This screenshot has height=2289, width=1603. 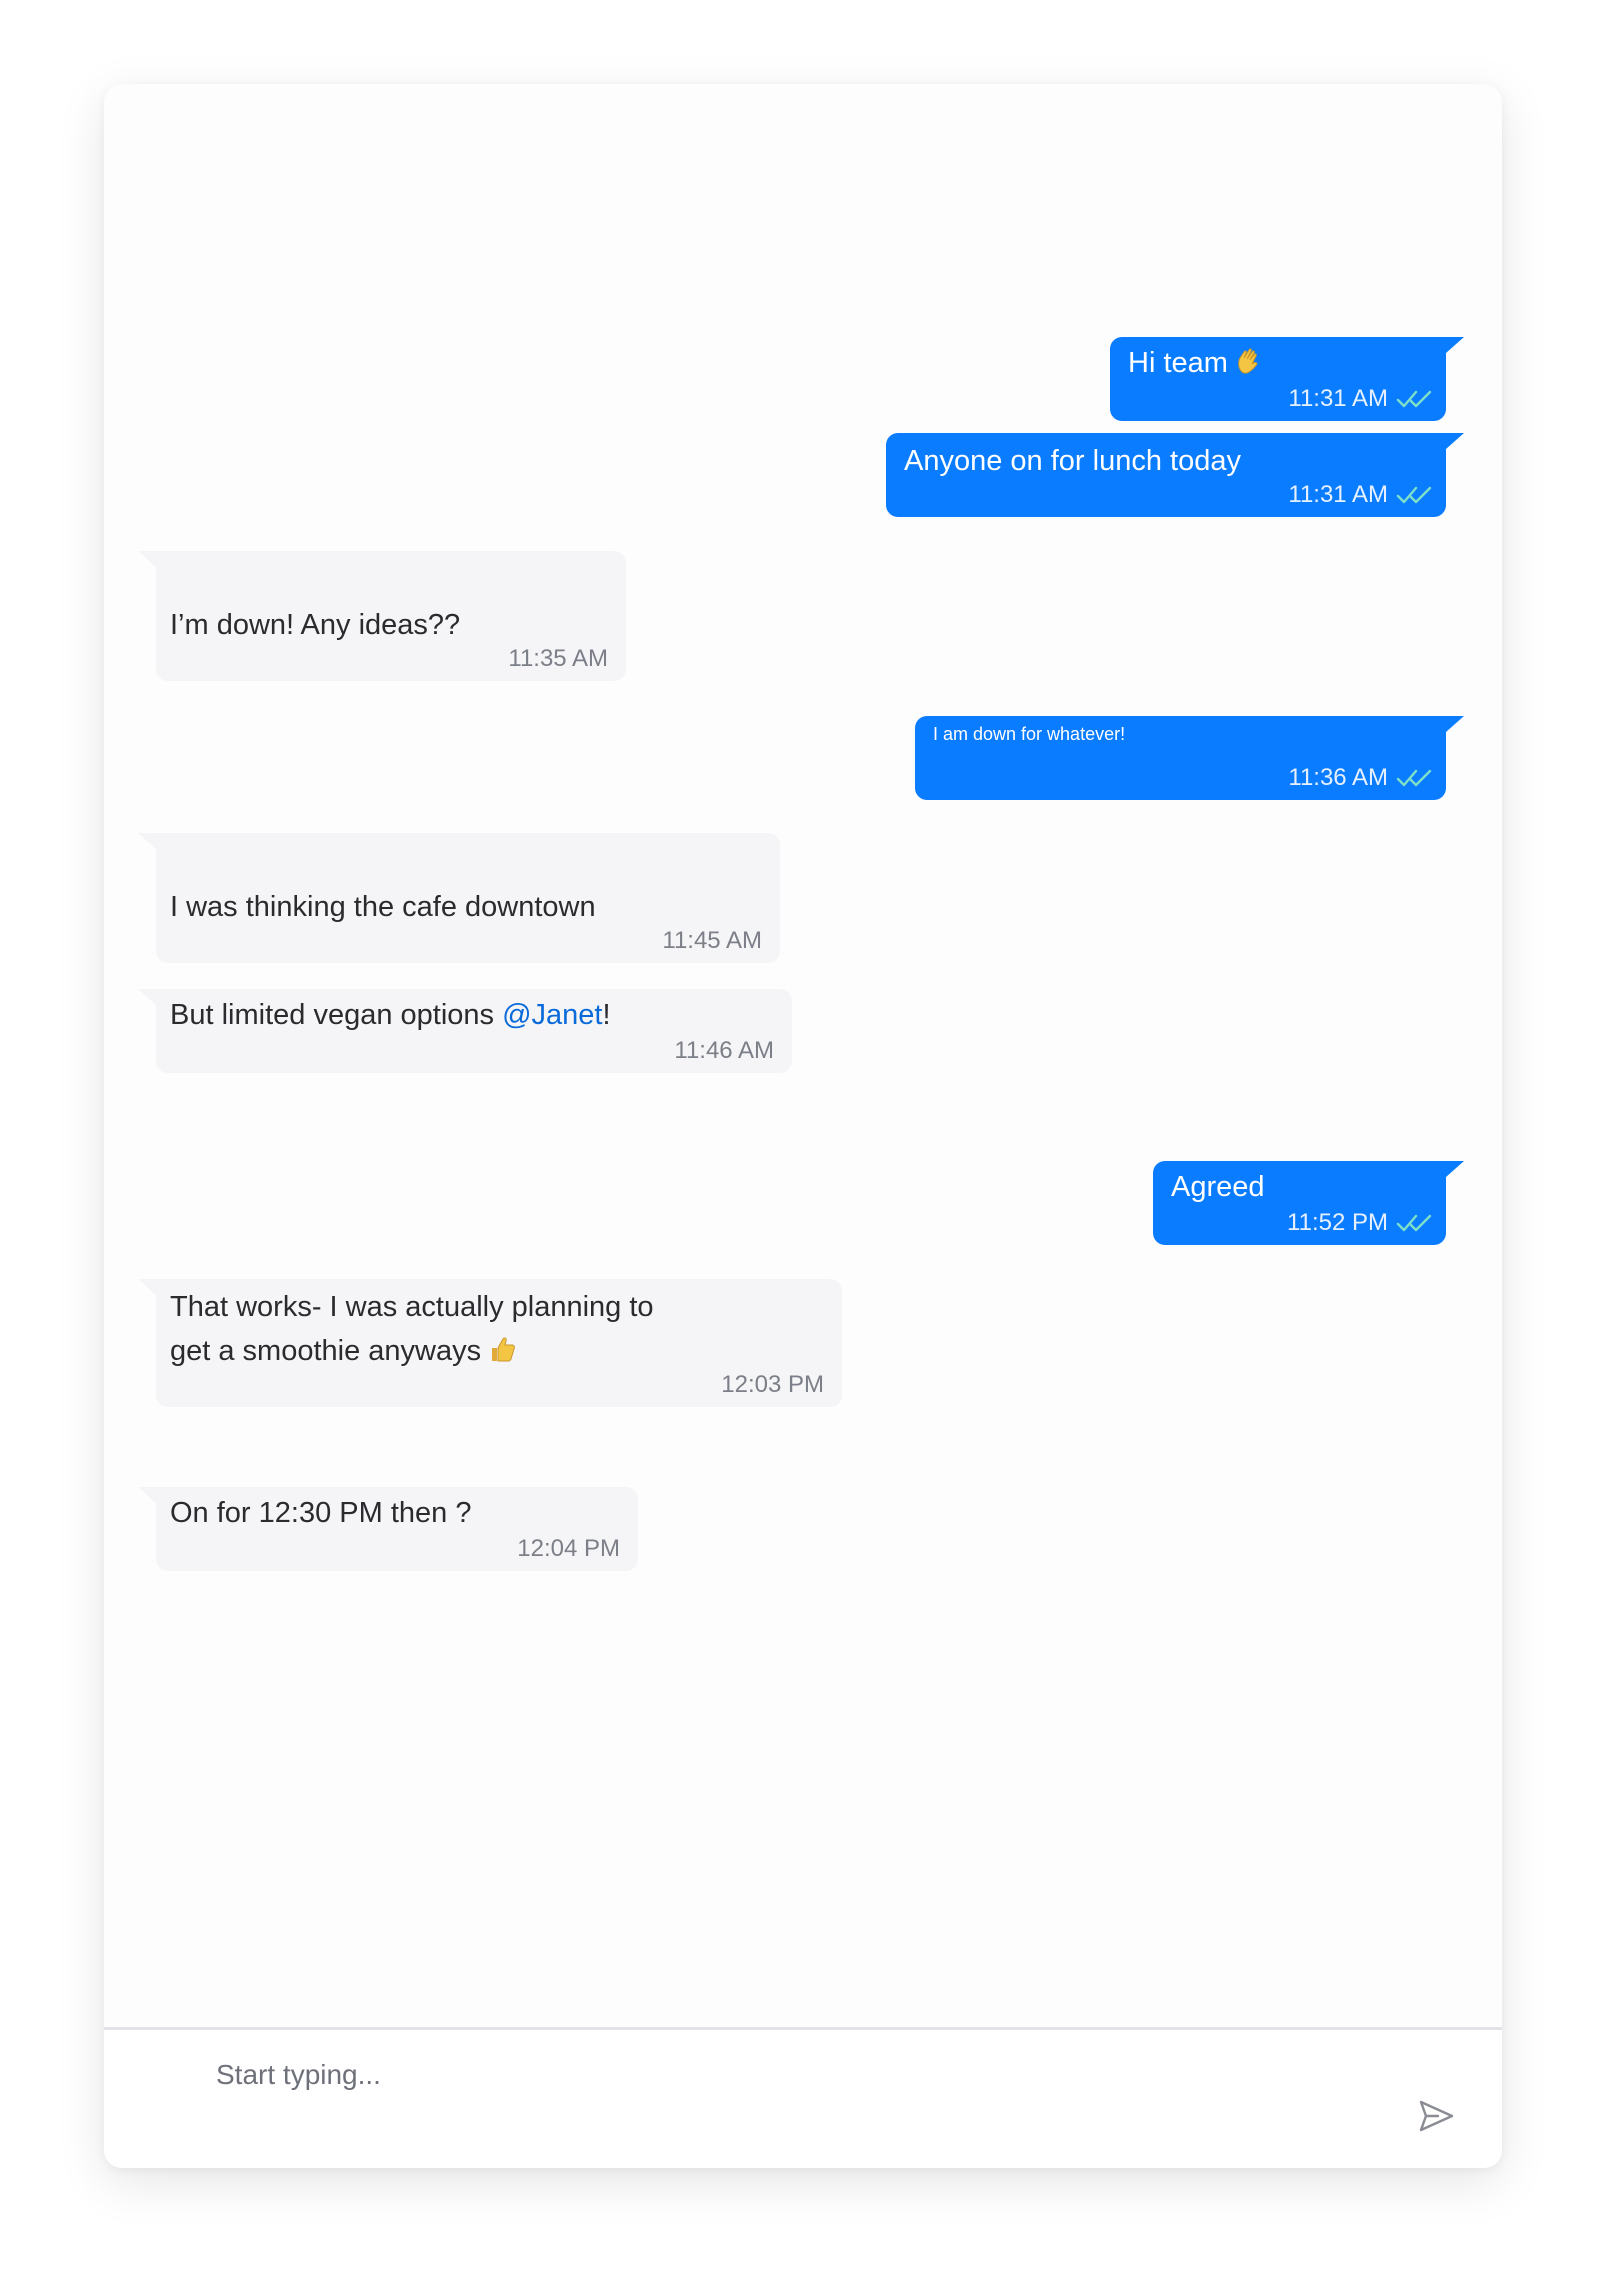 I want to click on message-time: 11:35 AM, so click(x=558, y=658).